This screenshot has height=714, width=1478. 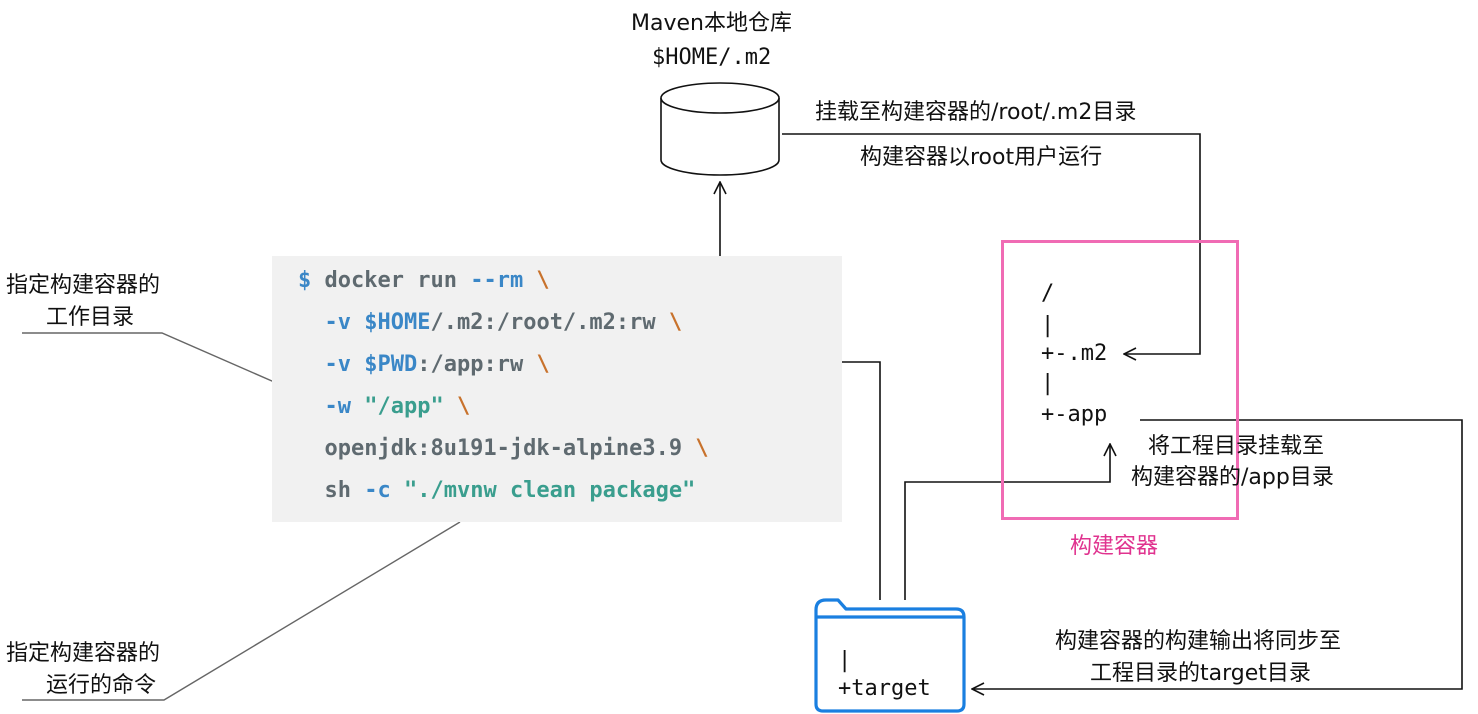 I want to click on tree-app: +-app, so click(x=1074, y=414).